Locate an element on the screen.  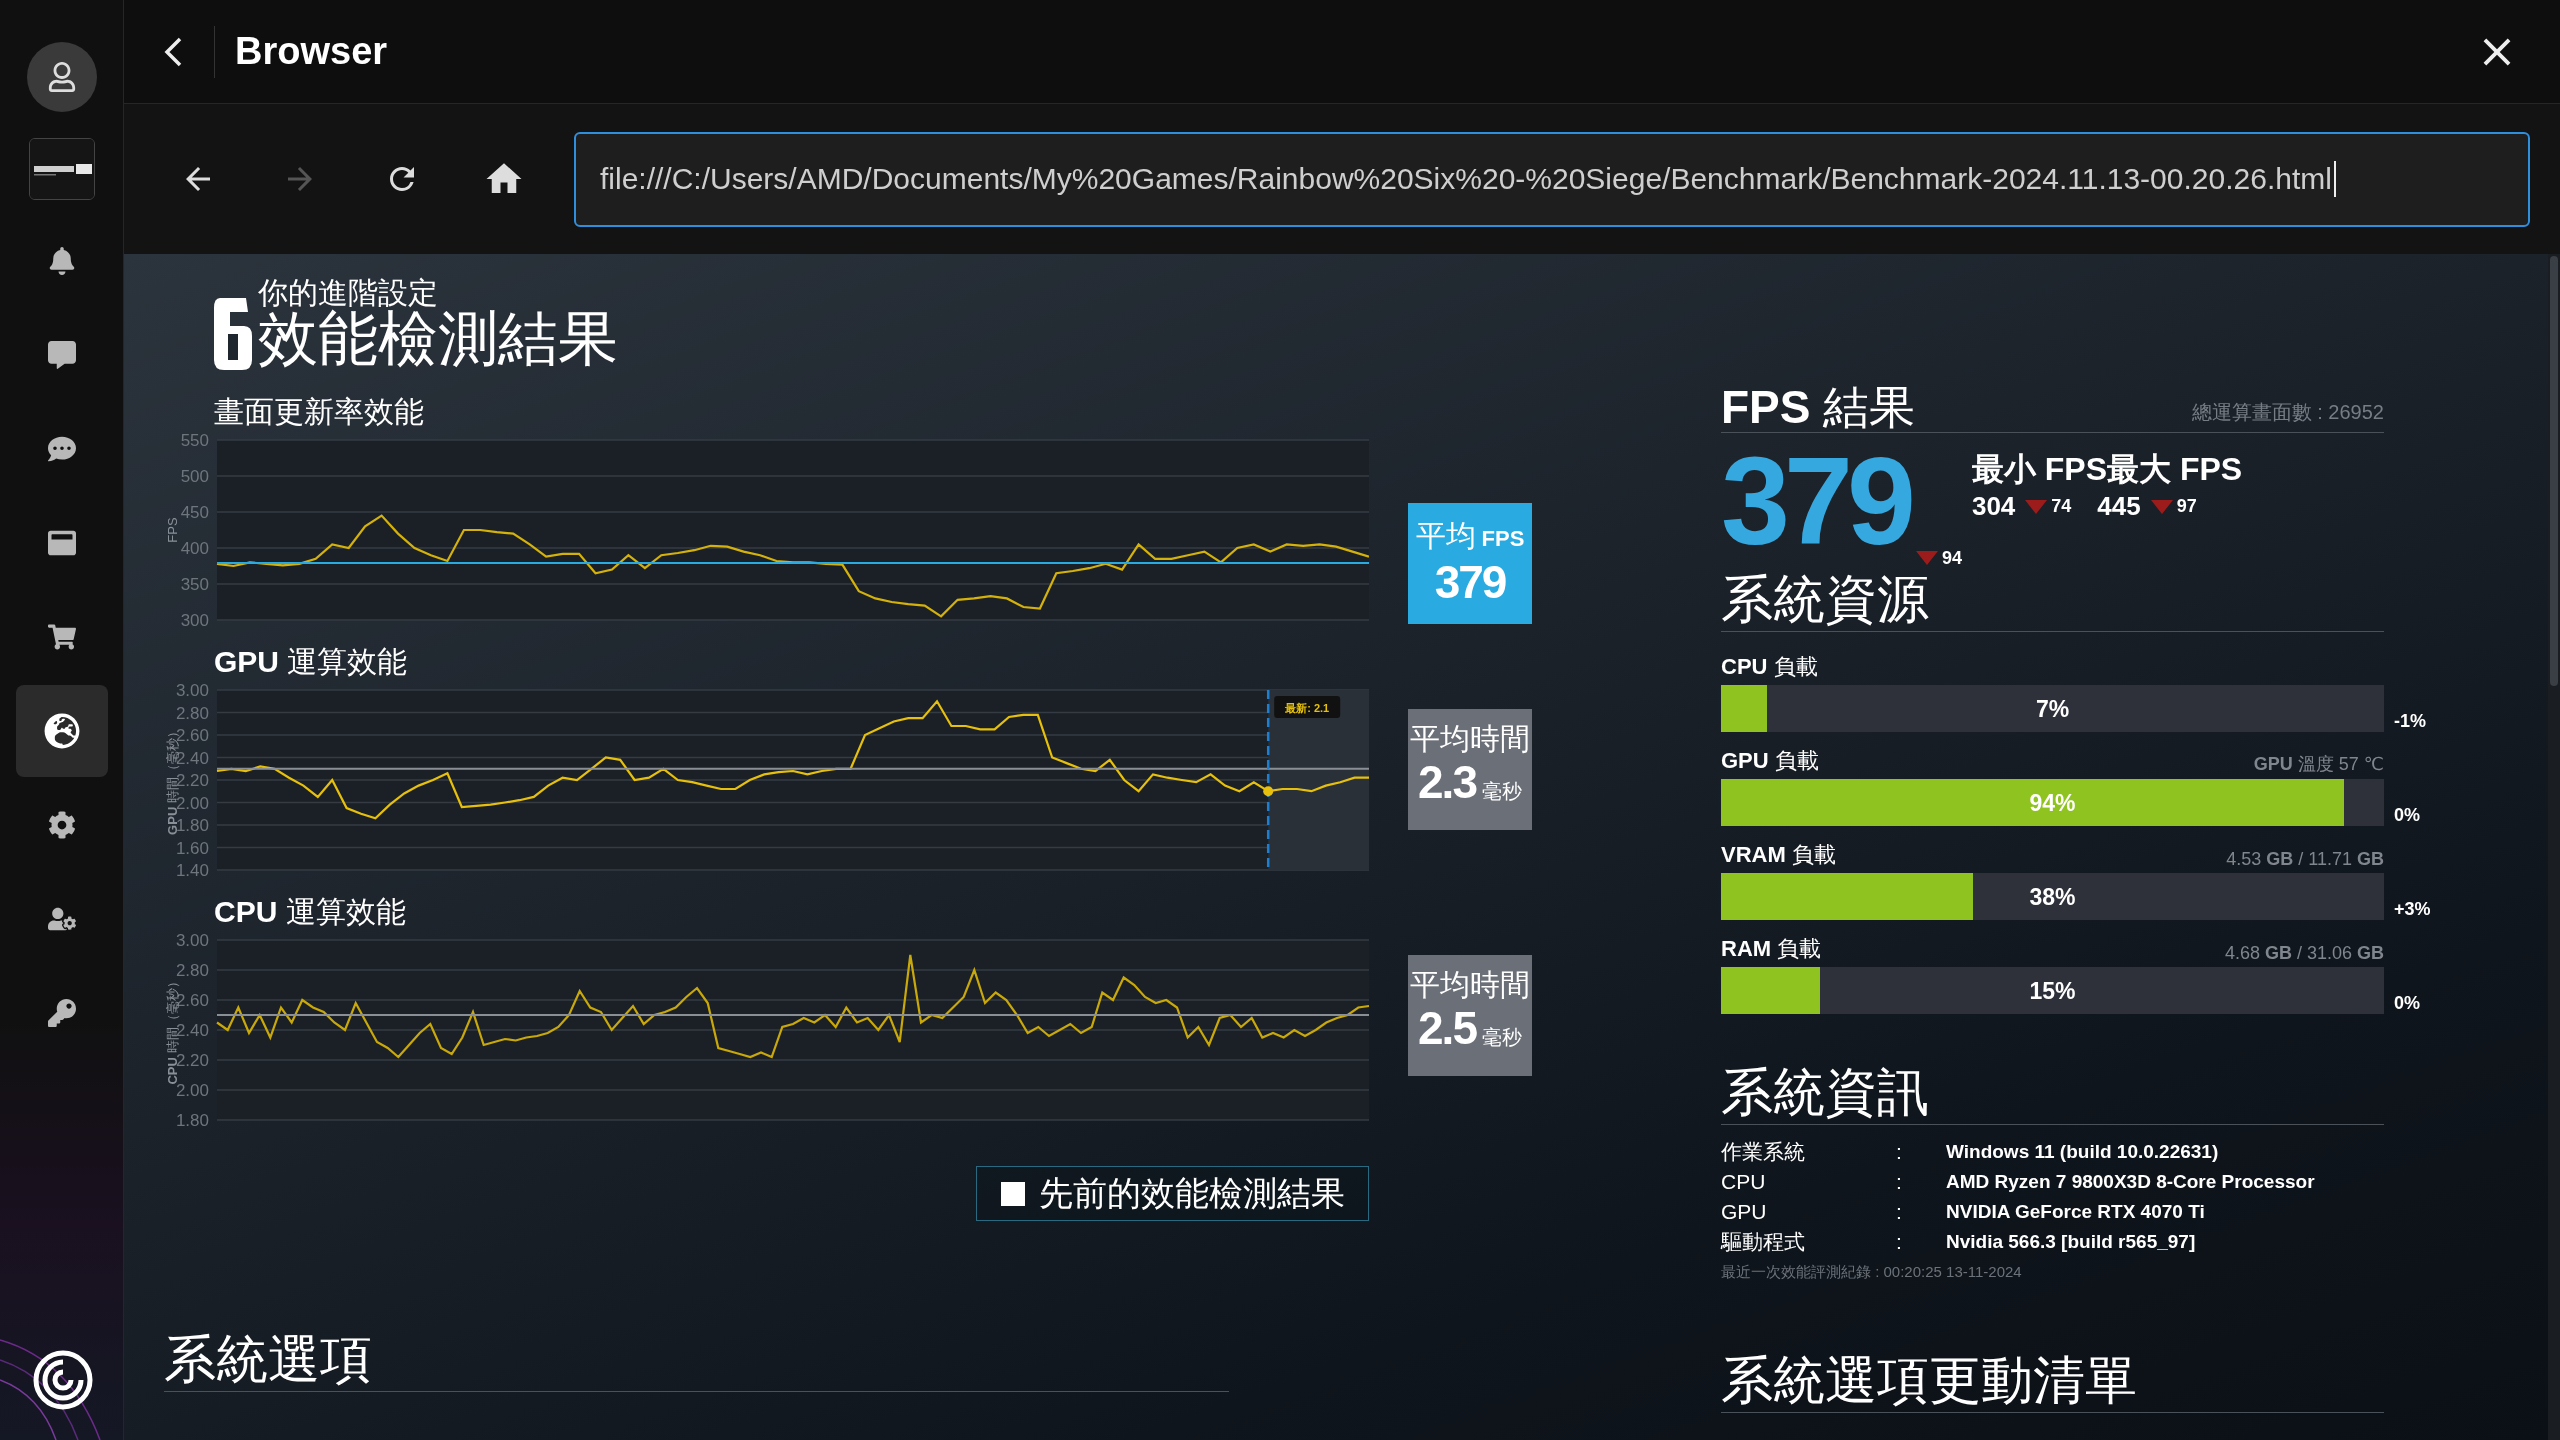
section-title: 系統資源 is located at coordinates (2052, 600).